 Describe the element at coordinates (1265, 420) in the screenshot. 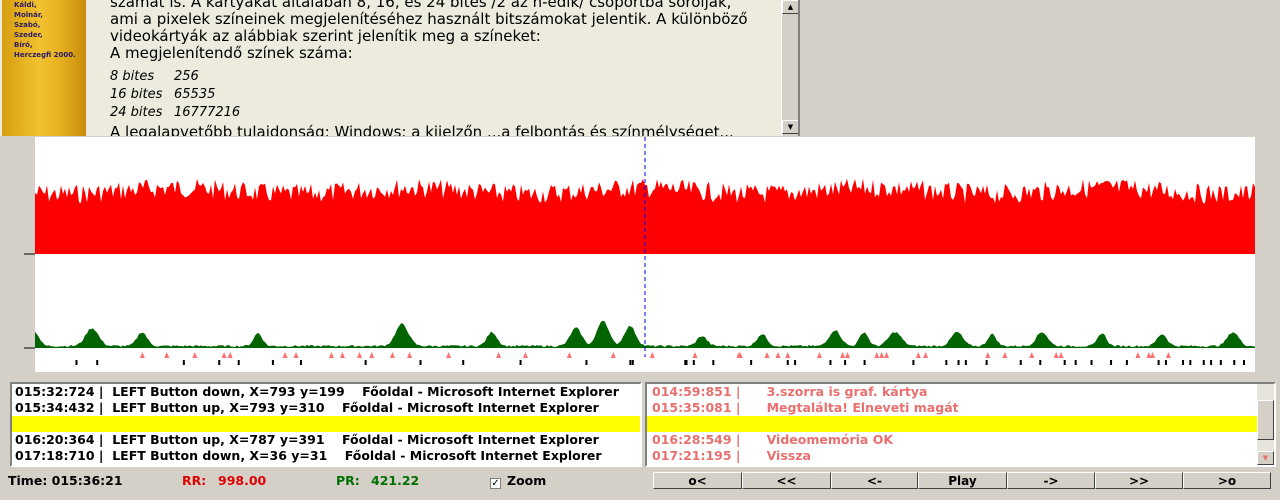

I see `scroll-thumb` at that location.